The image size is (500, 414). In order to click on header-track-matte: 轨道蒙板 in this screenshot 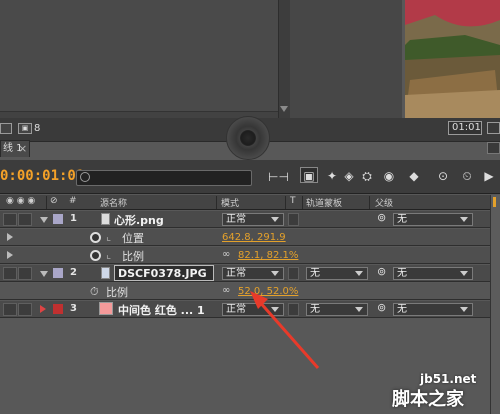, I will do `click(324, 202)`.